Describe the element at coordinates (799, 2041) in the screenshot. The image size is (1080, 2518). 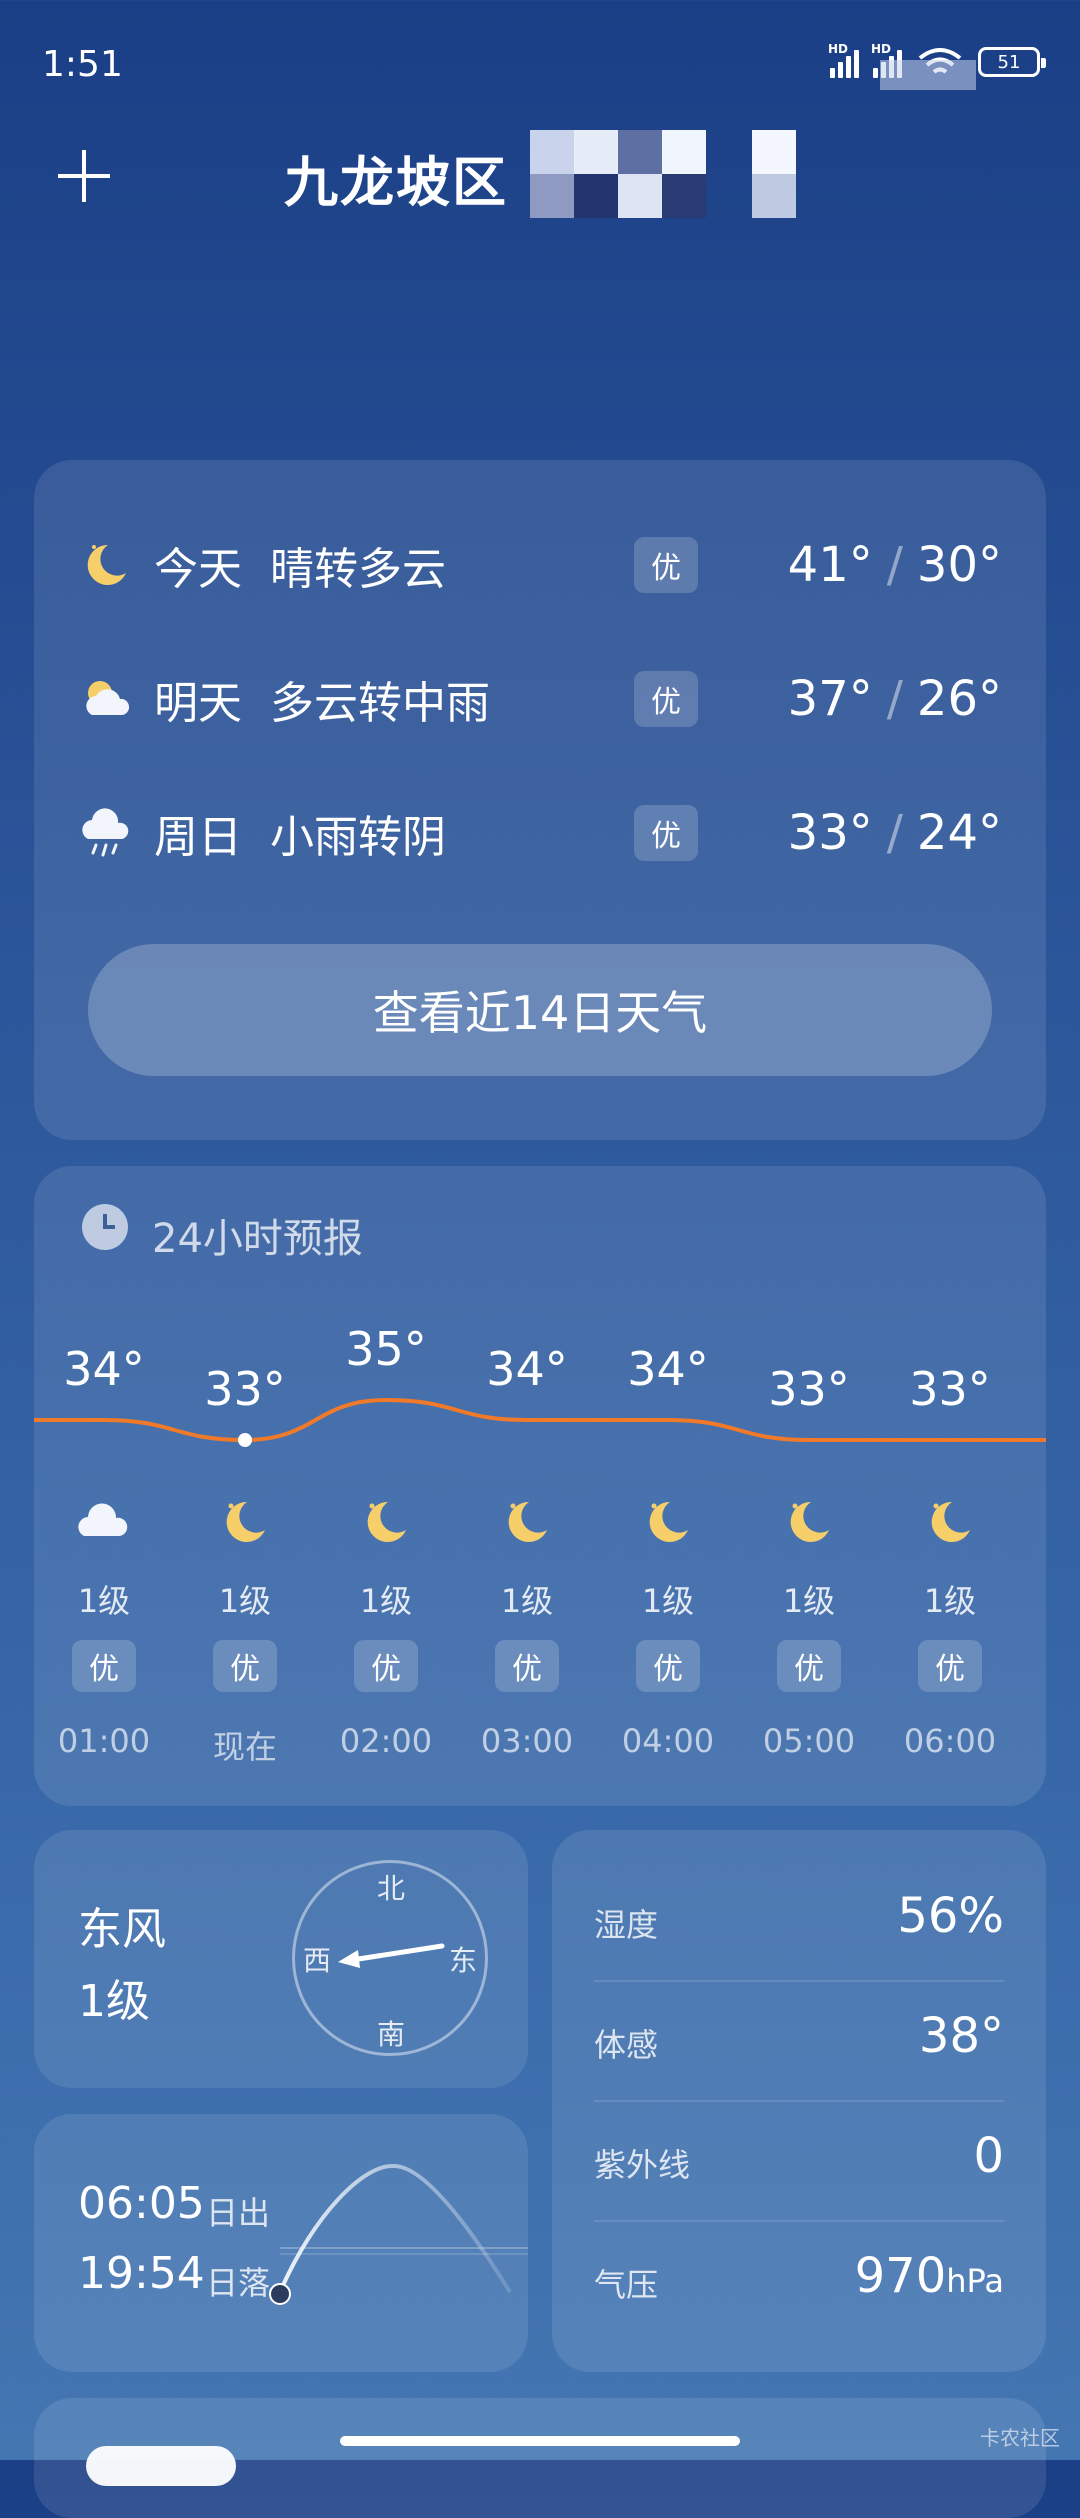
I see `detail-feels-like: 体感 38°` at that location.